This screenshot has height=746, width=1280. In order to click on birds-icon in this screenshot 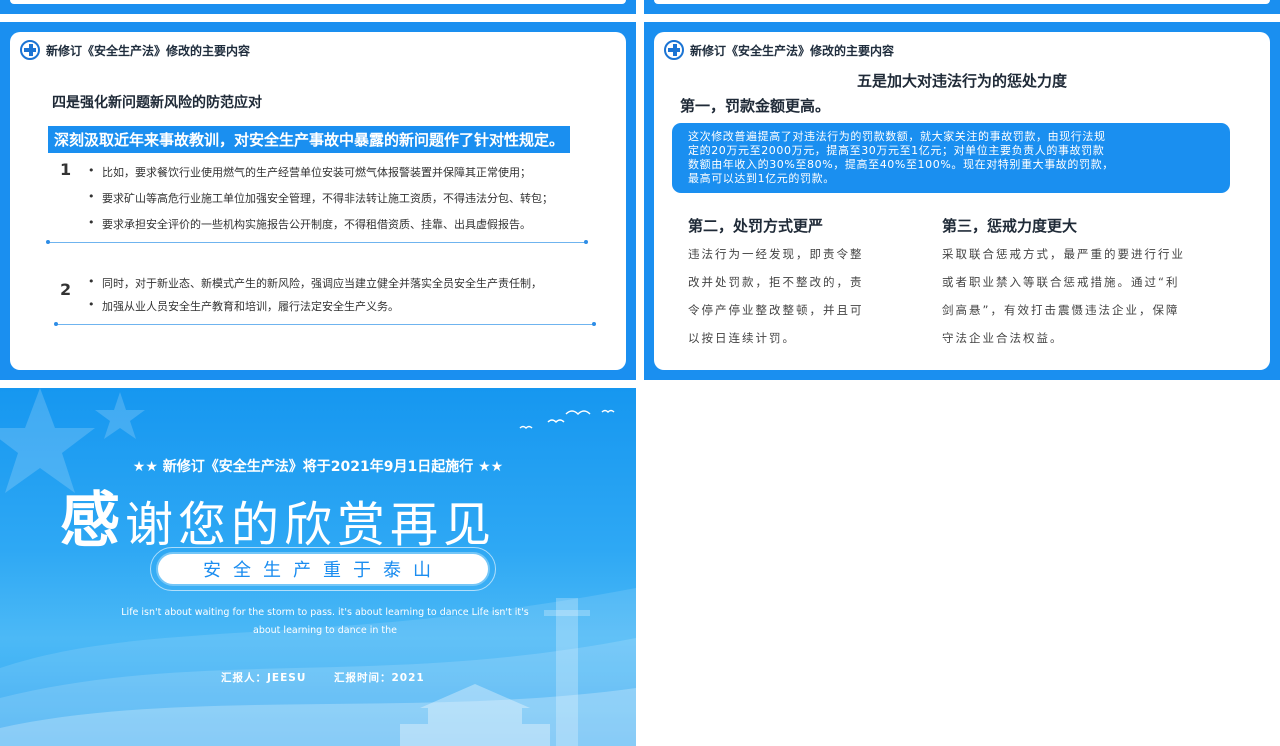, I will do `click(567, 419)`.